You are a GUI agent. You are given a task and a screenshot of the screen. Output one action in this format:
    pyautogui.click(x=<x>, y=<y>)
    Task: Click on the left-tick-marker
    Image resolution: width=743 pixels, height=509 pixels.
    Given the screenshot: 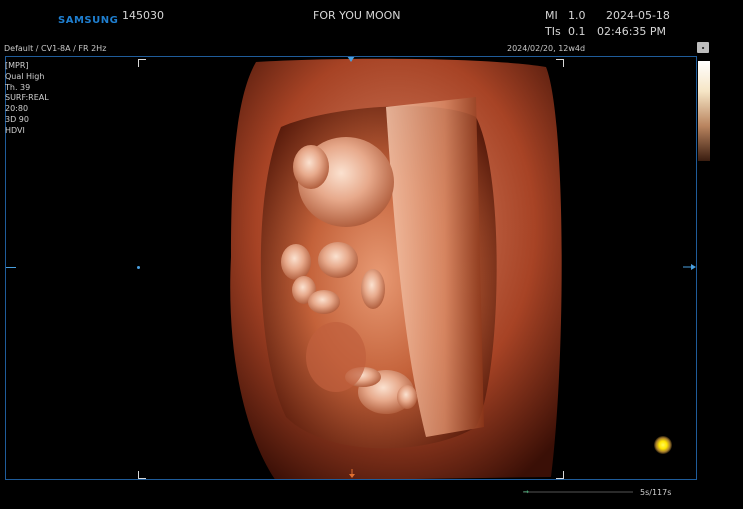 What is the action you would take?
    pyautogui.click(x=11, y=267)
    